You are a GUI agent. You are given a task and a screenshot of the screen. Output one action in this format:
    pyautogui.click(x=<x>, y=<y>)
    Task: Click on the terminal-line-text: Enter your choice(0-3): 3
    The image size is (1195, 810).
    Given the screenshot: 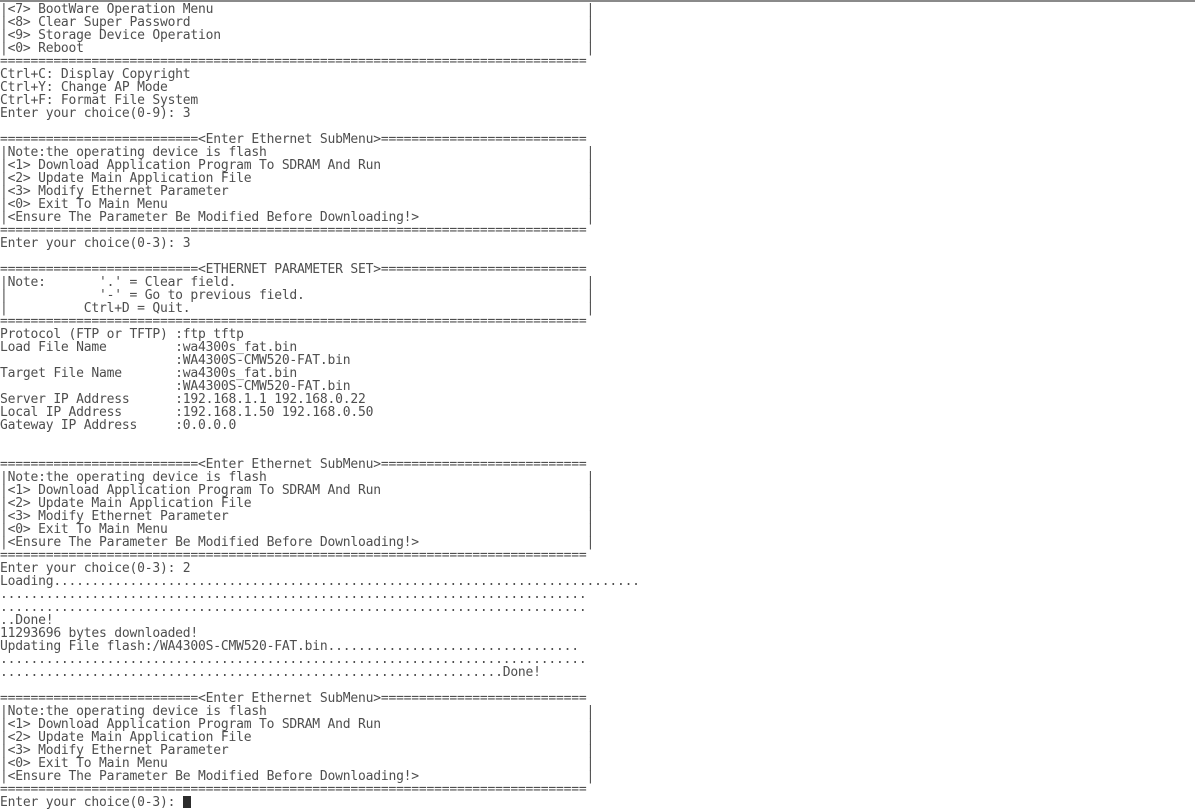 What is the action you would take?
    pyautogui.click(x=95, y=243)
    